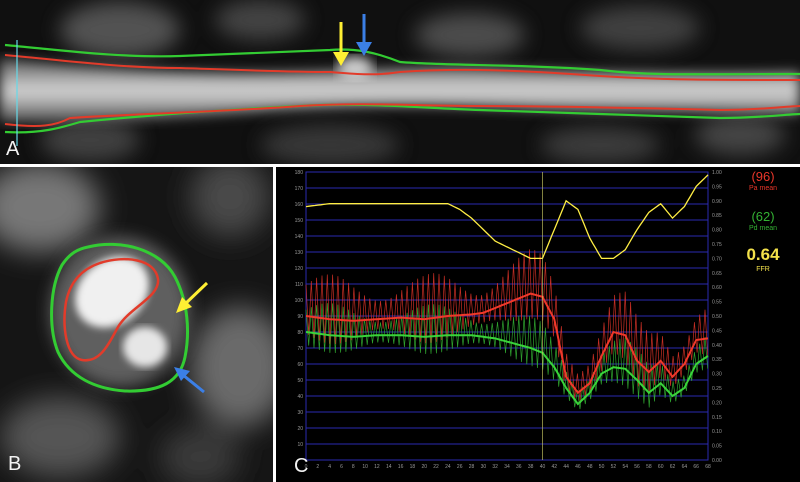 The image size is (800, 482). What do you see at coordinates (717, 317) in the screenshot?
I see `y-right-tick-label: 0.50` at bounding box center [717, 317].